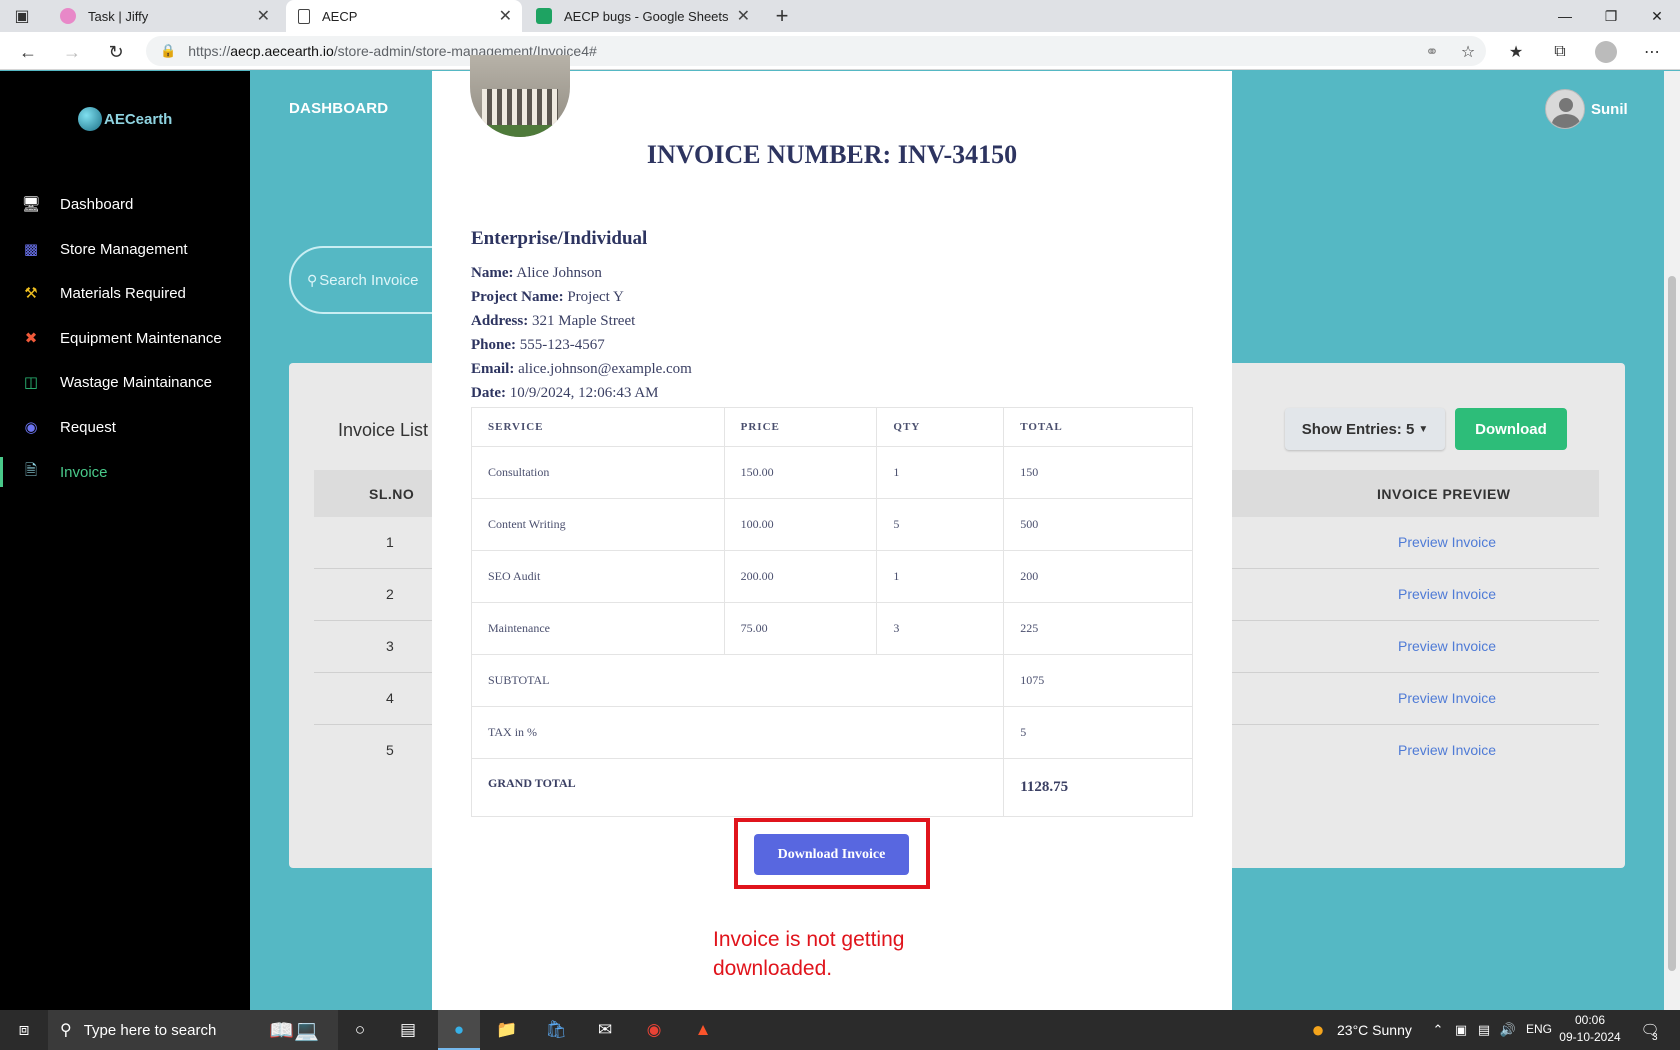  I want to click on field-value: 321 Maple Street, so click(583, 321).